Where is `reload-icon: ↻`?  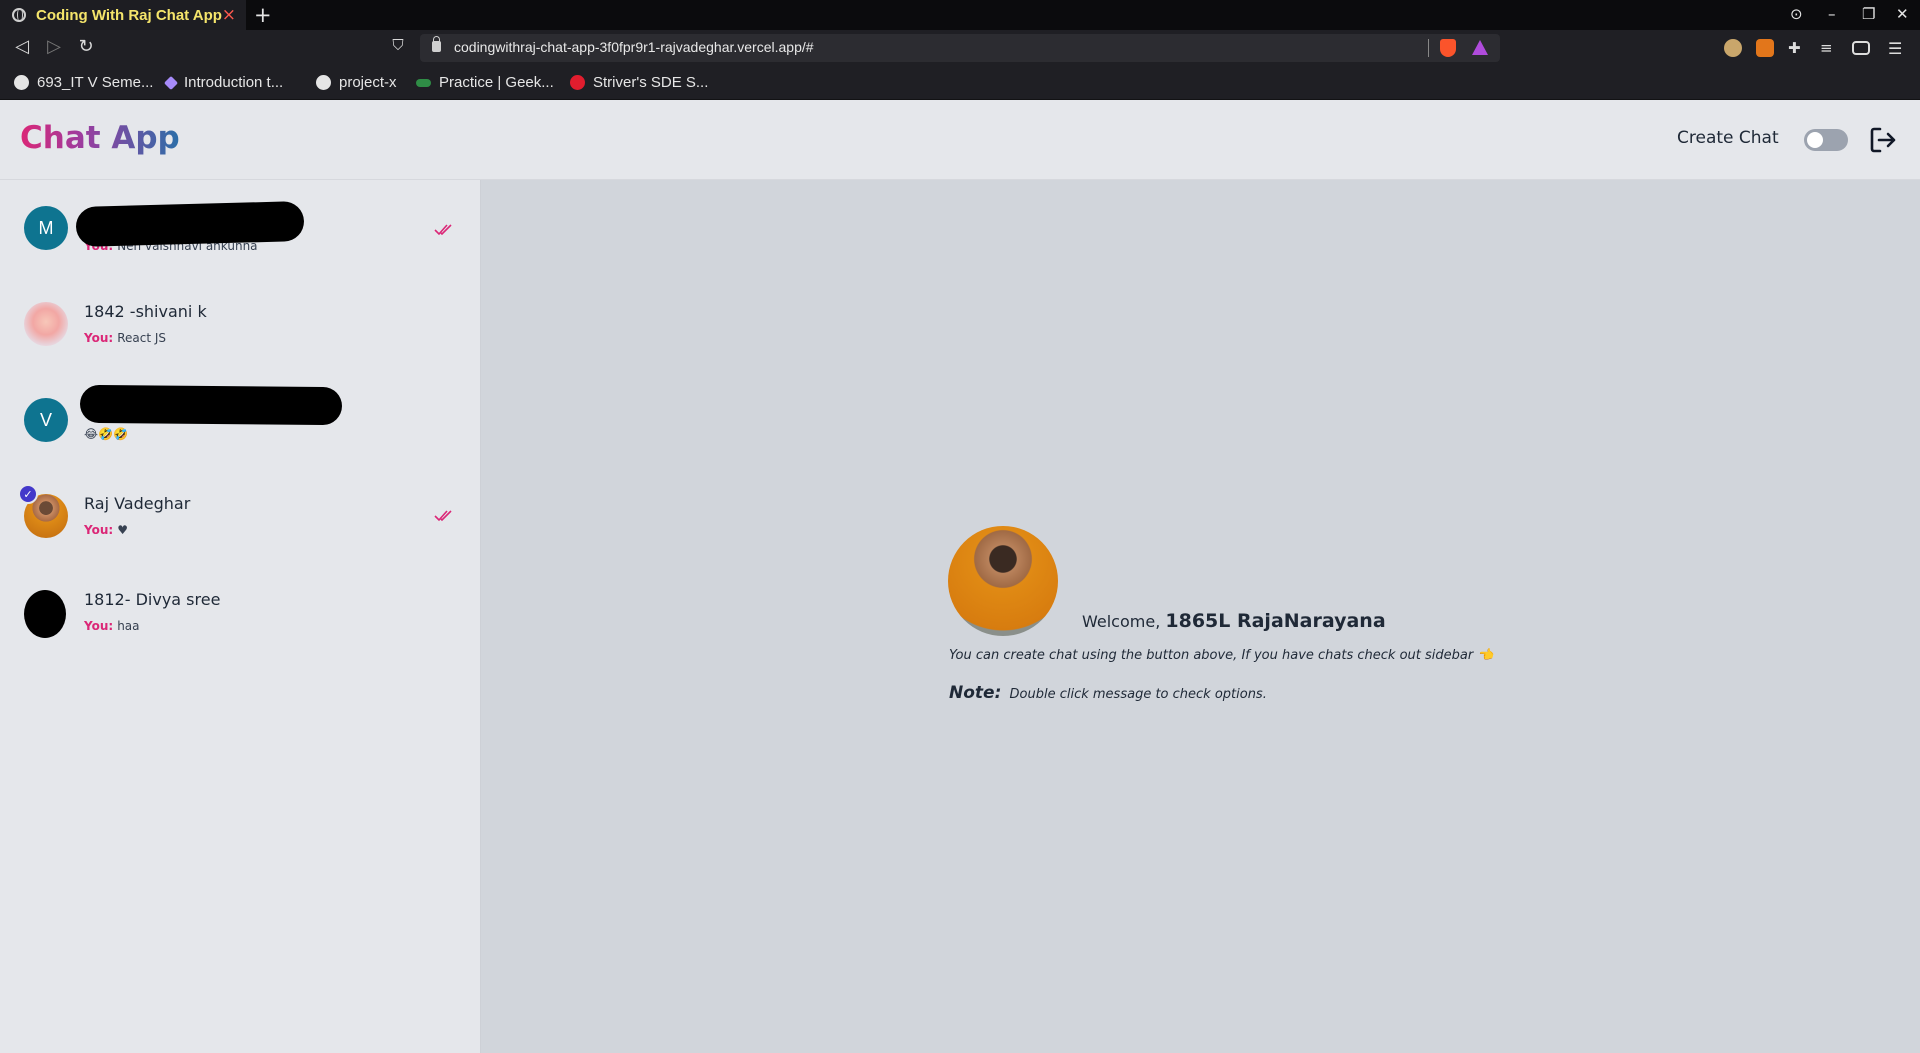
reload-icon: ↻ is located at coordinates (86, 46).